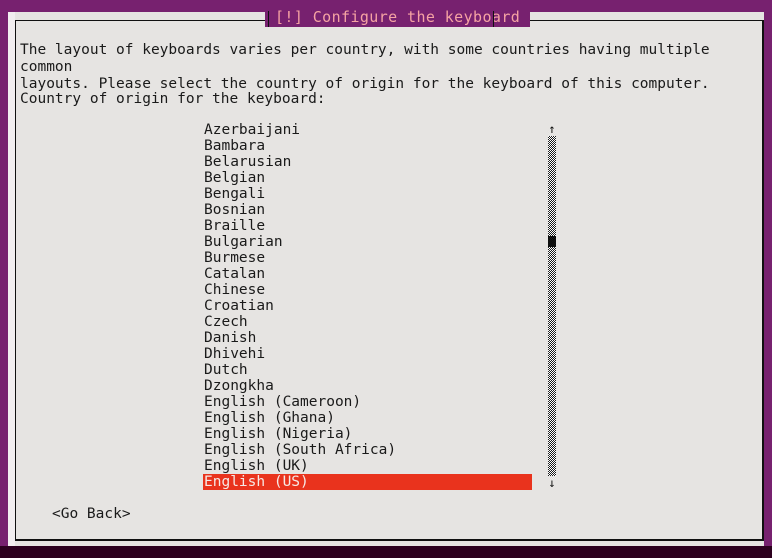  I want to click on country-list-item: Braille, so click(367, 226).